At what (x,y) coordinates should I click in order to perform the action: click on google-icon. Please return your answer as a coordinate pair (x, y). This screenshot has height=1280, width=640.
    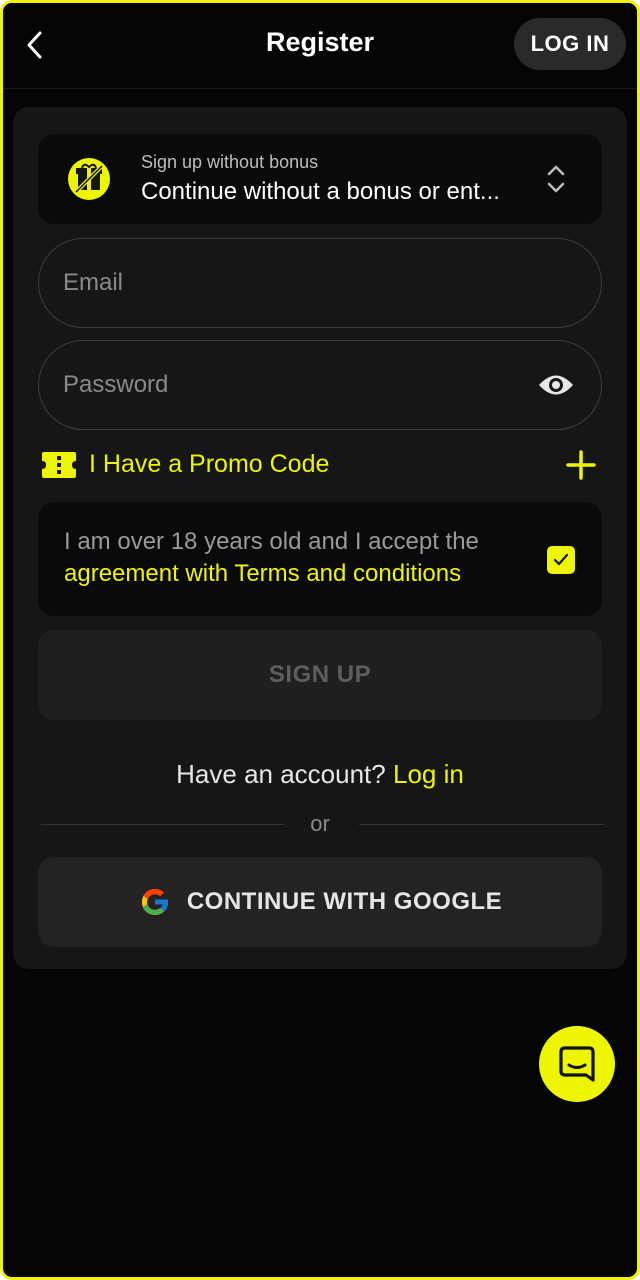
    Looking at the image, I should click on (155, 902).